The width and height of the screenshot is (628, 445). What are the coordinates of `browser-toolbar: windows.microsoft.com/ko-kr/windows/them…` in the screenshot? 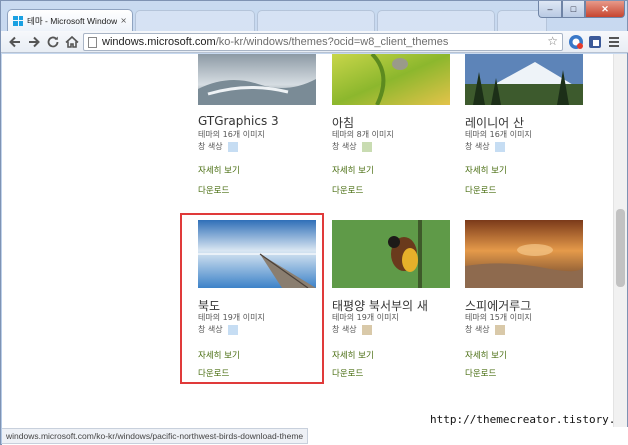 It's located at (314, 42).